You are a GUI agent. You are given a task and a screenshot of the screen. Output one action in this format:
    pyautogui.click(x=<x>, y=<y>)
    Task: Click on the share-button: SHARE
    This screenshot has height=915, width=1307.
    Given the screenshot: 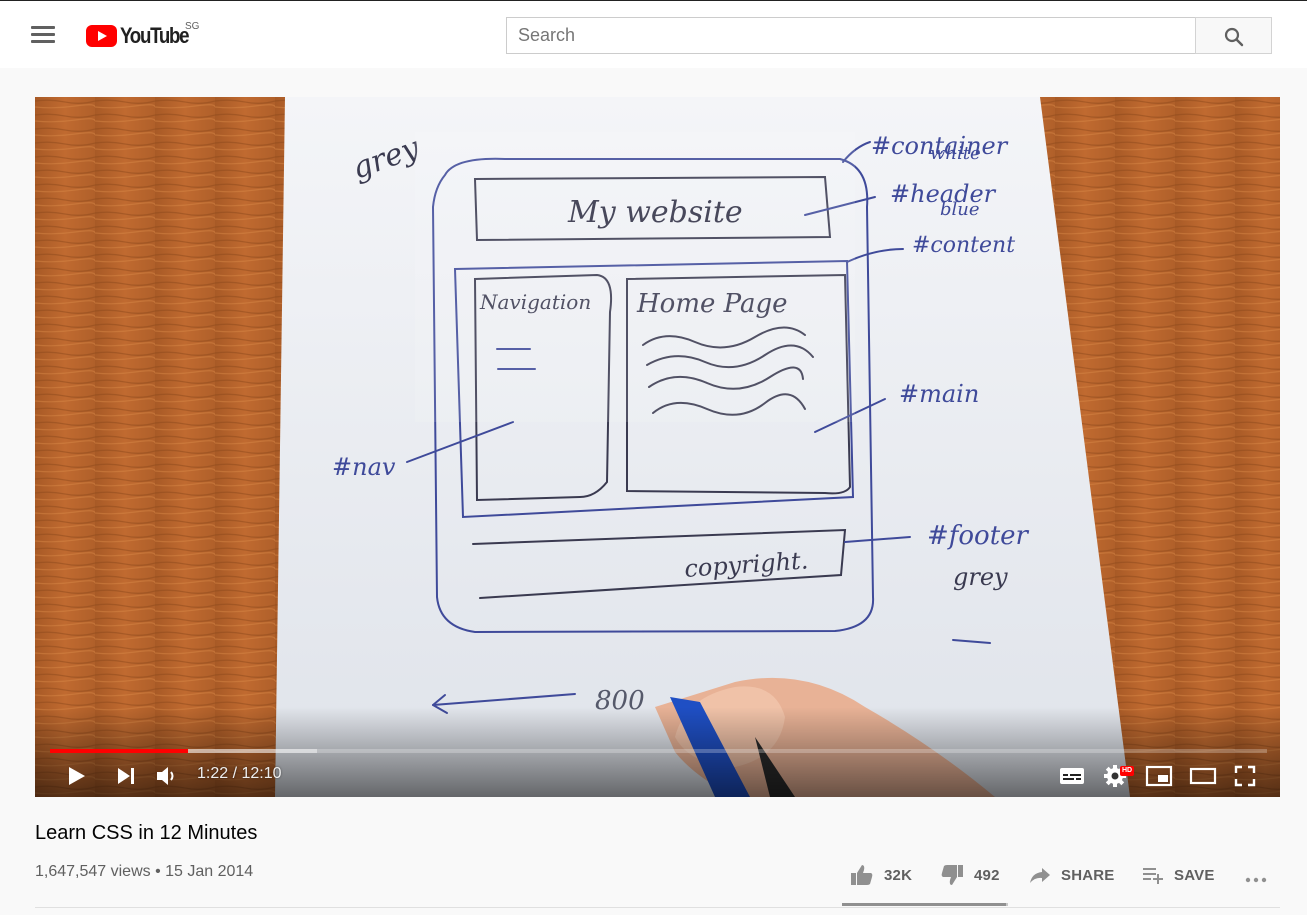 What is the action you would take?
    pyautogui.click(x=1072, y=875)
    